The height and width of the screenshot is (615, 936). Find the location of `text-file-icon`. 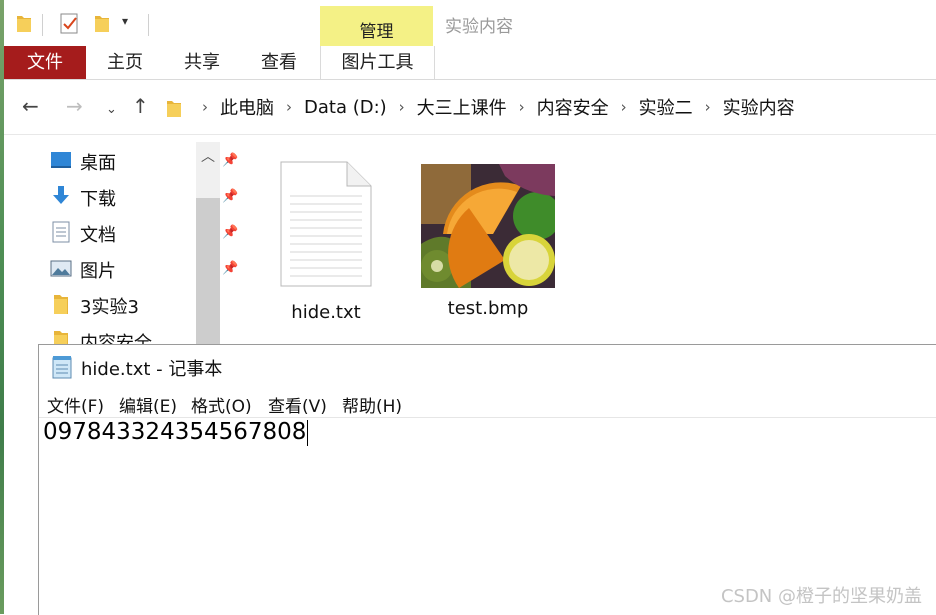

text-file-icon is located at coordinates (326, 226).